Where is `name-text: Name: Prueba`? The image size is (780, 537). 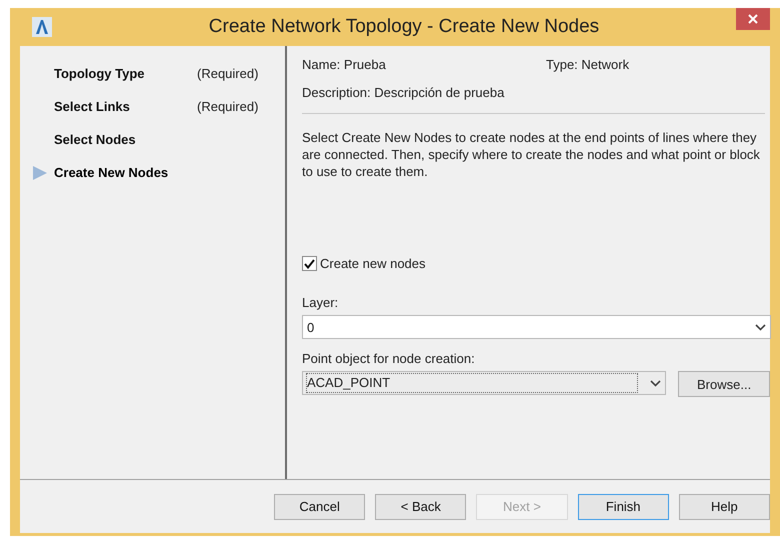 name-text: Name: Prueba is located at coordinates (344, 64).